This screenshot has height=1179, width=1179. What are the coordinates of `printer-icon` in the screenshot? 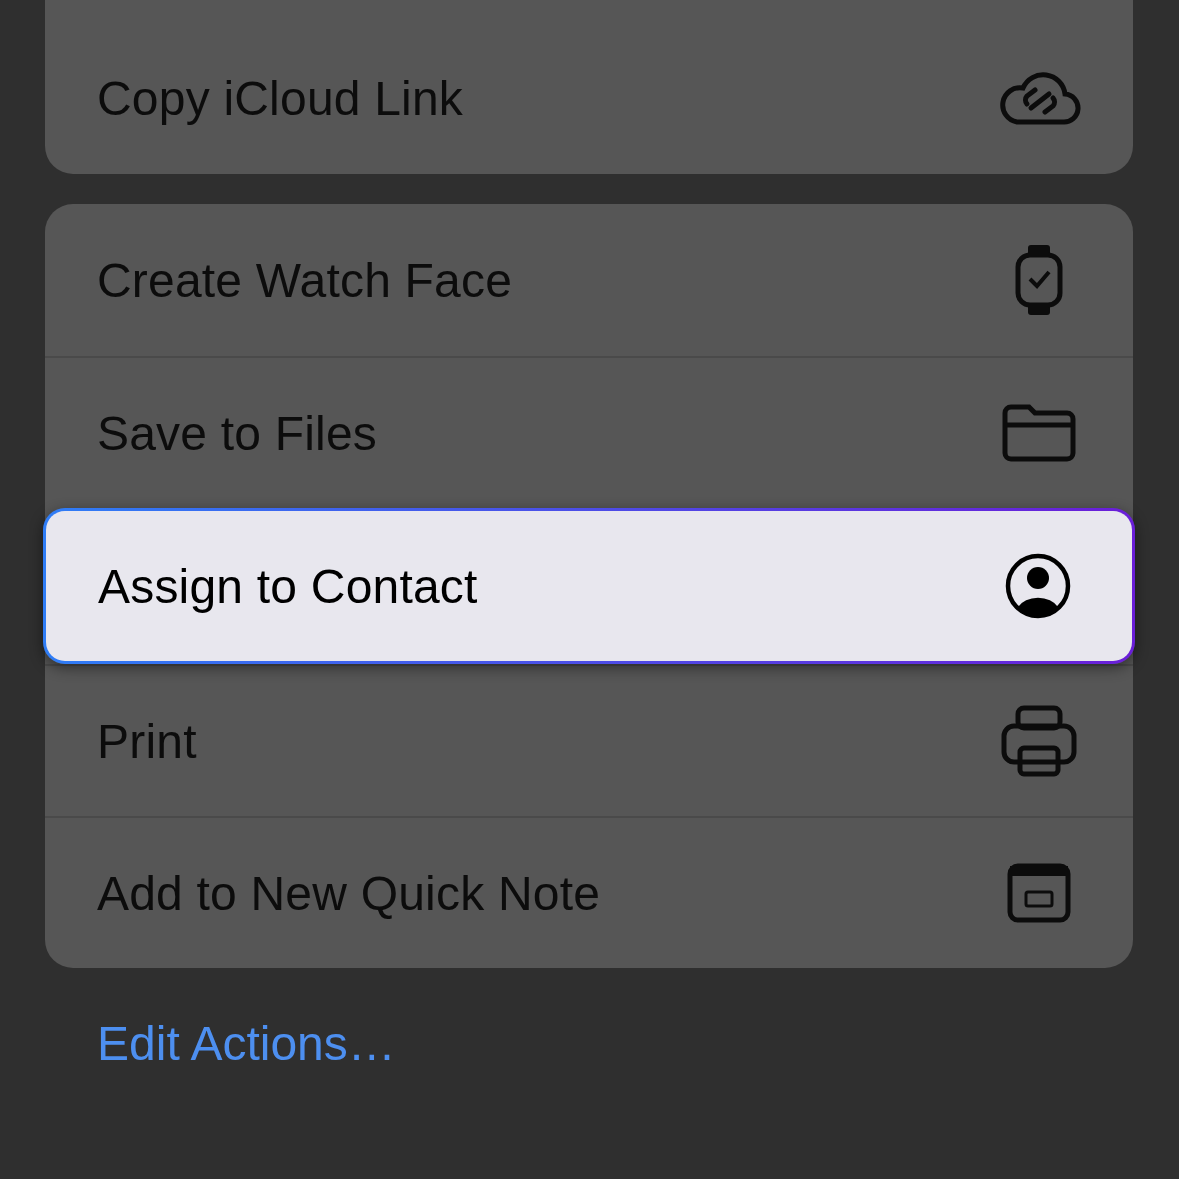 It's located at (1039, 741).